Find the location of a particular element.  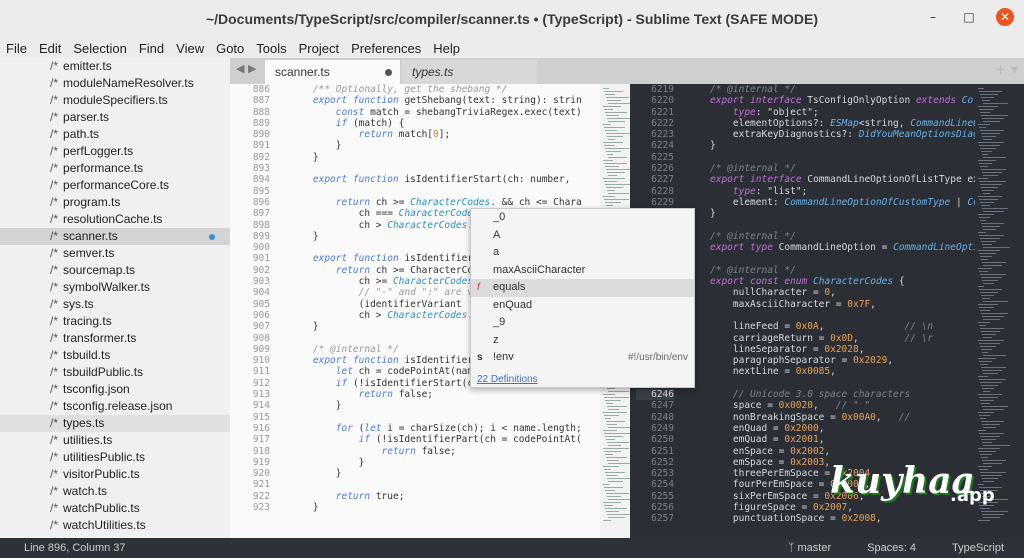

menu-help: Help is located at coordinates (446, 48).